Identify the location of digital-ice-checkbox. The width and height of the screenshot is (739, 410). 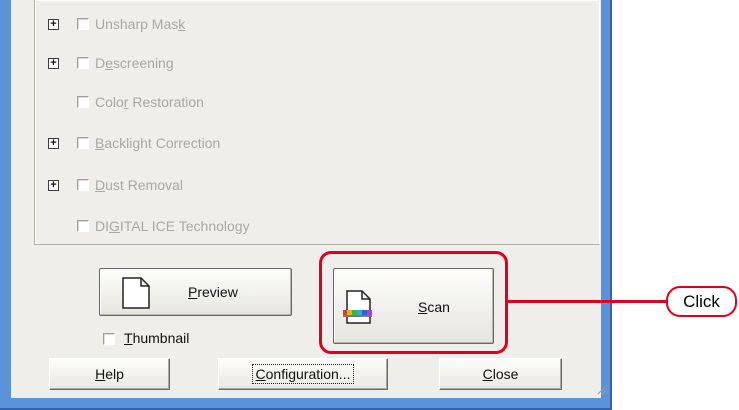
(83, 226).